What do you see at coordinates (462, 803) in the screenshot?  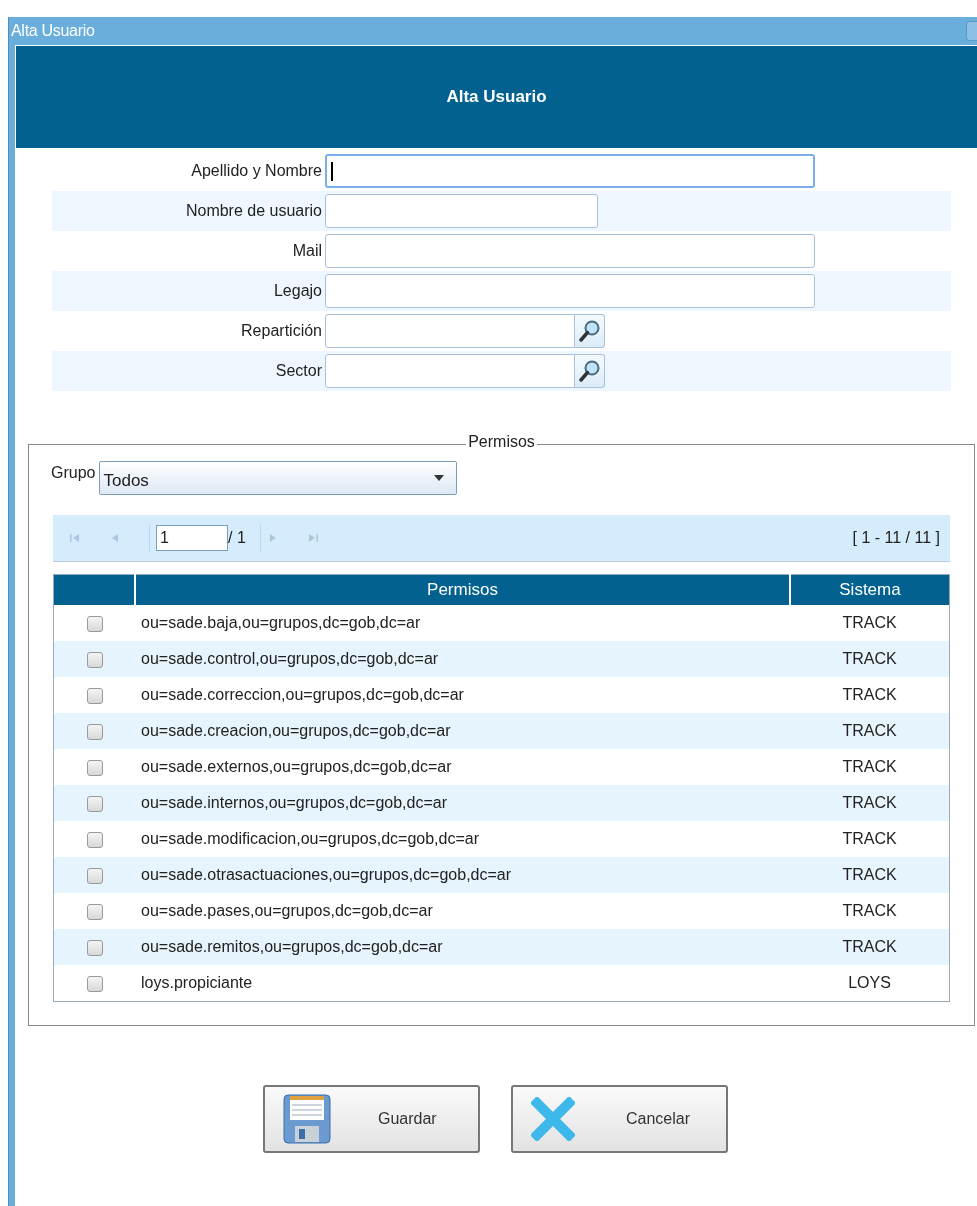 I see `table-cell: ou=sade.internos,ou=grupos,dc=gob,dc=ar` at bounding box center [462, 803].